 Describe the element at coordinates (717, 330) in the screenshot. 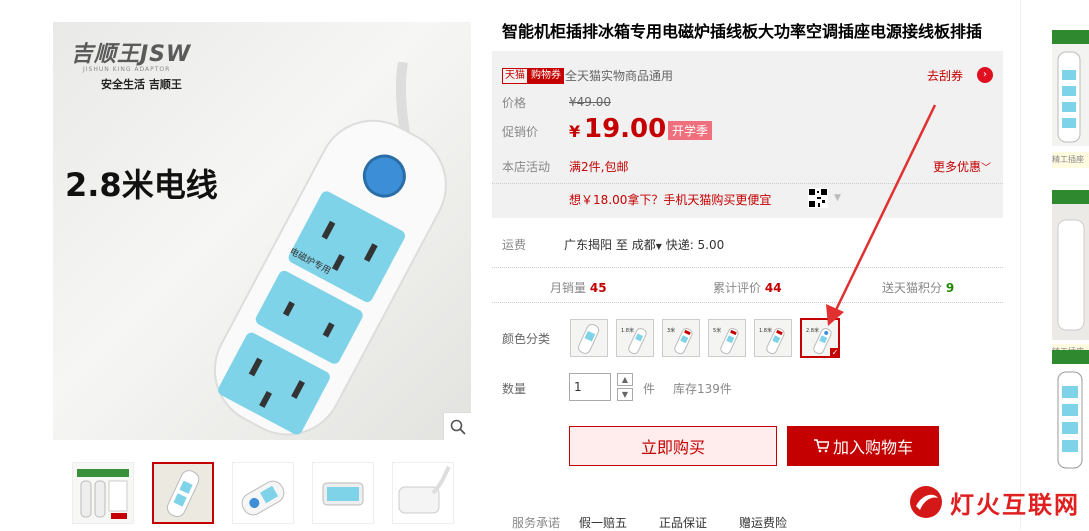

I see `svg-text: 5米` at that location.